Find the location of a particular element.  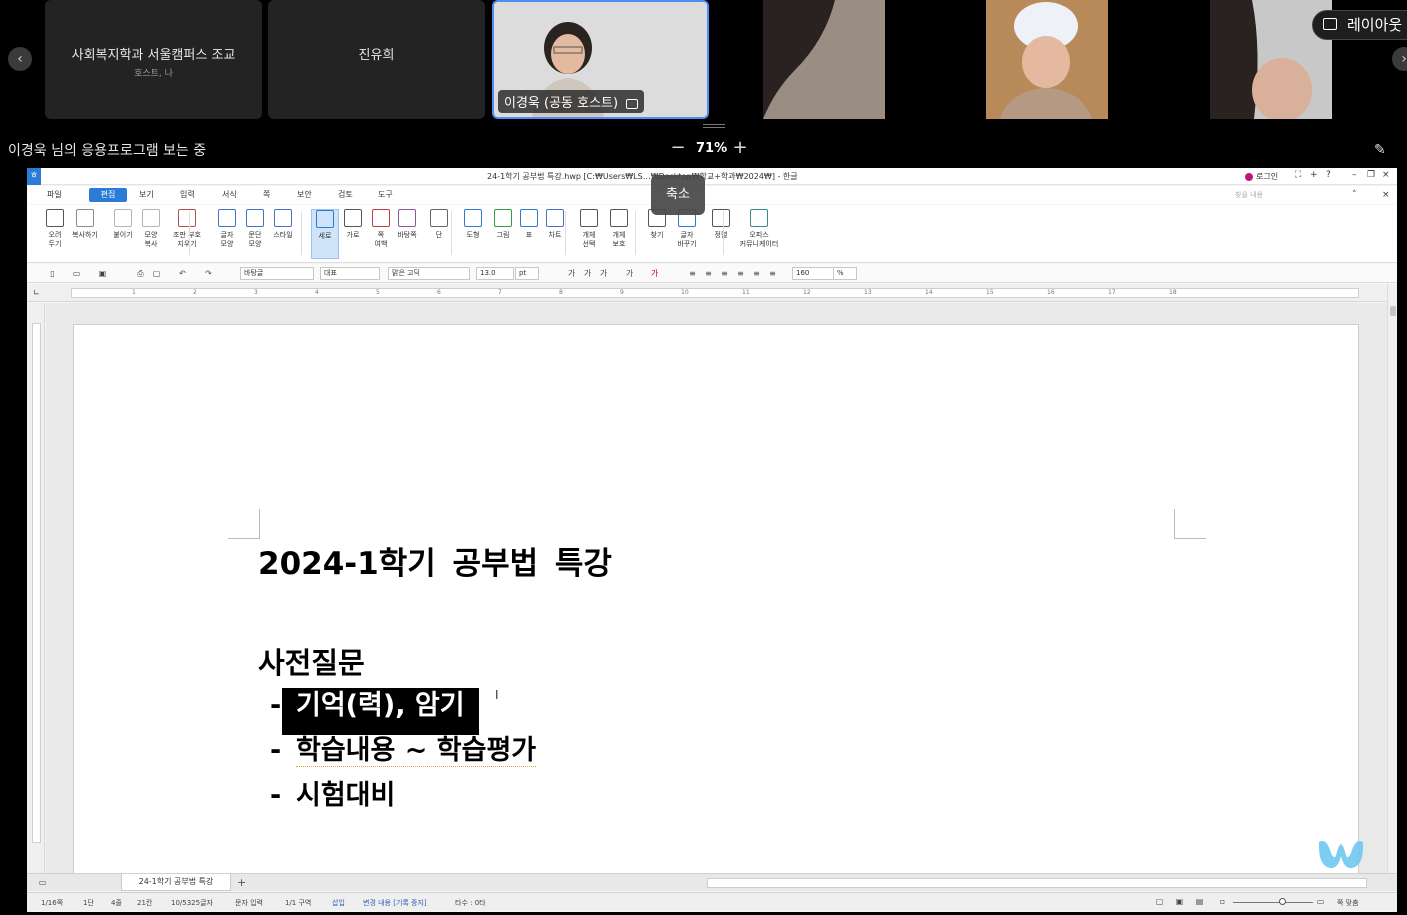

find-field: 찾을 내용 is located at coordinates (1249, 195).